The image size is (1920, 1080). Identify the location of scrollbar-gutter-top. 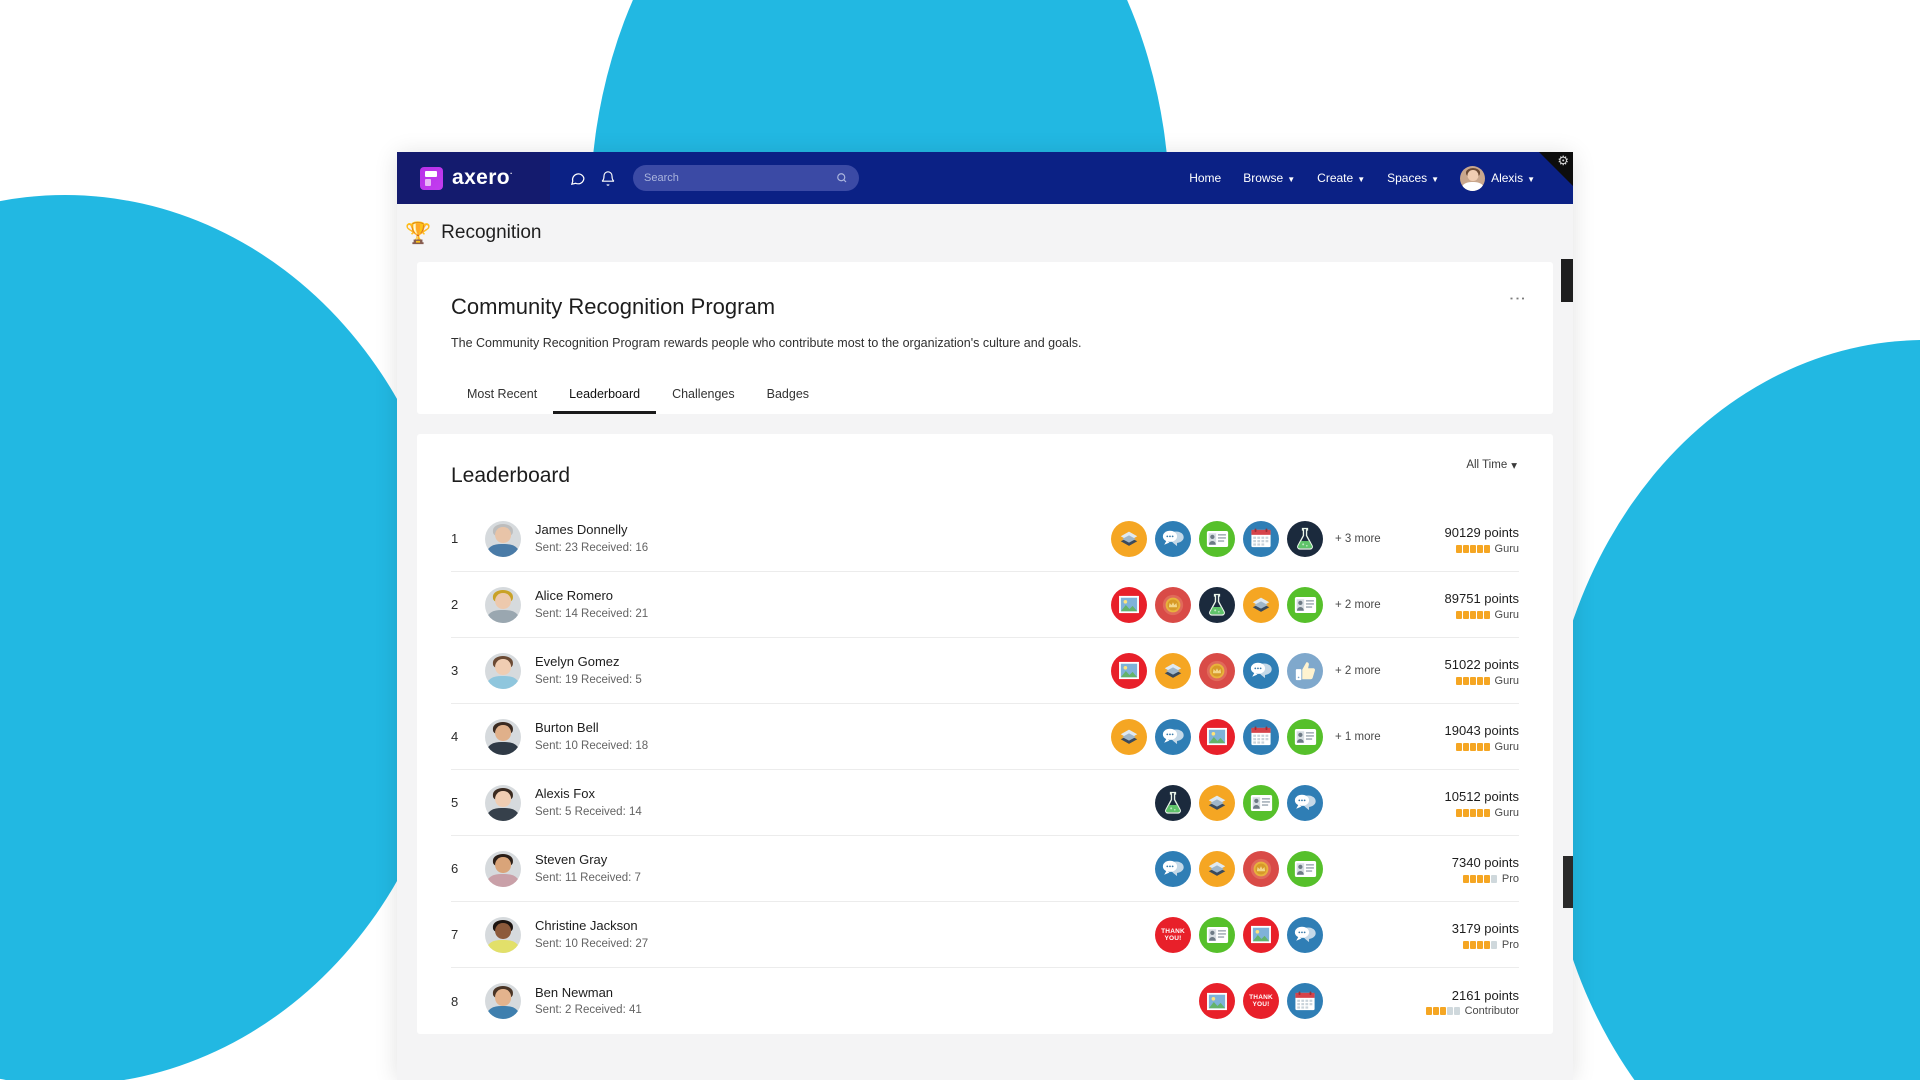
(1567, 280).